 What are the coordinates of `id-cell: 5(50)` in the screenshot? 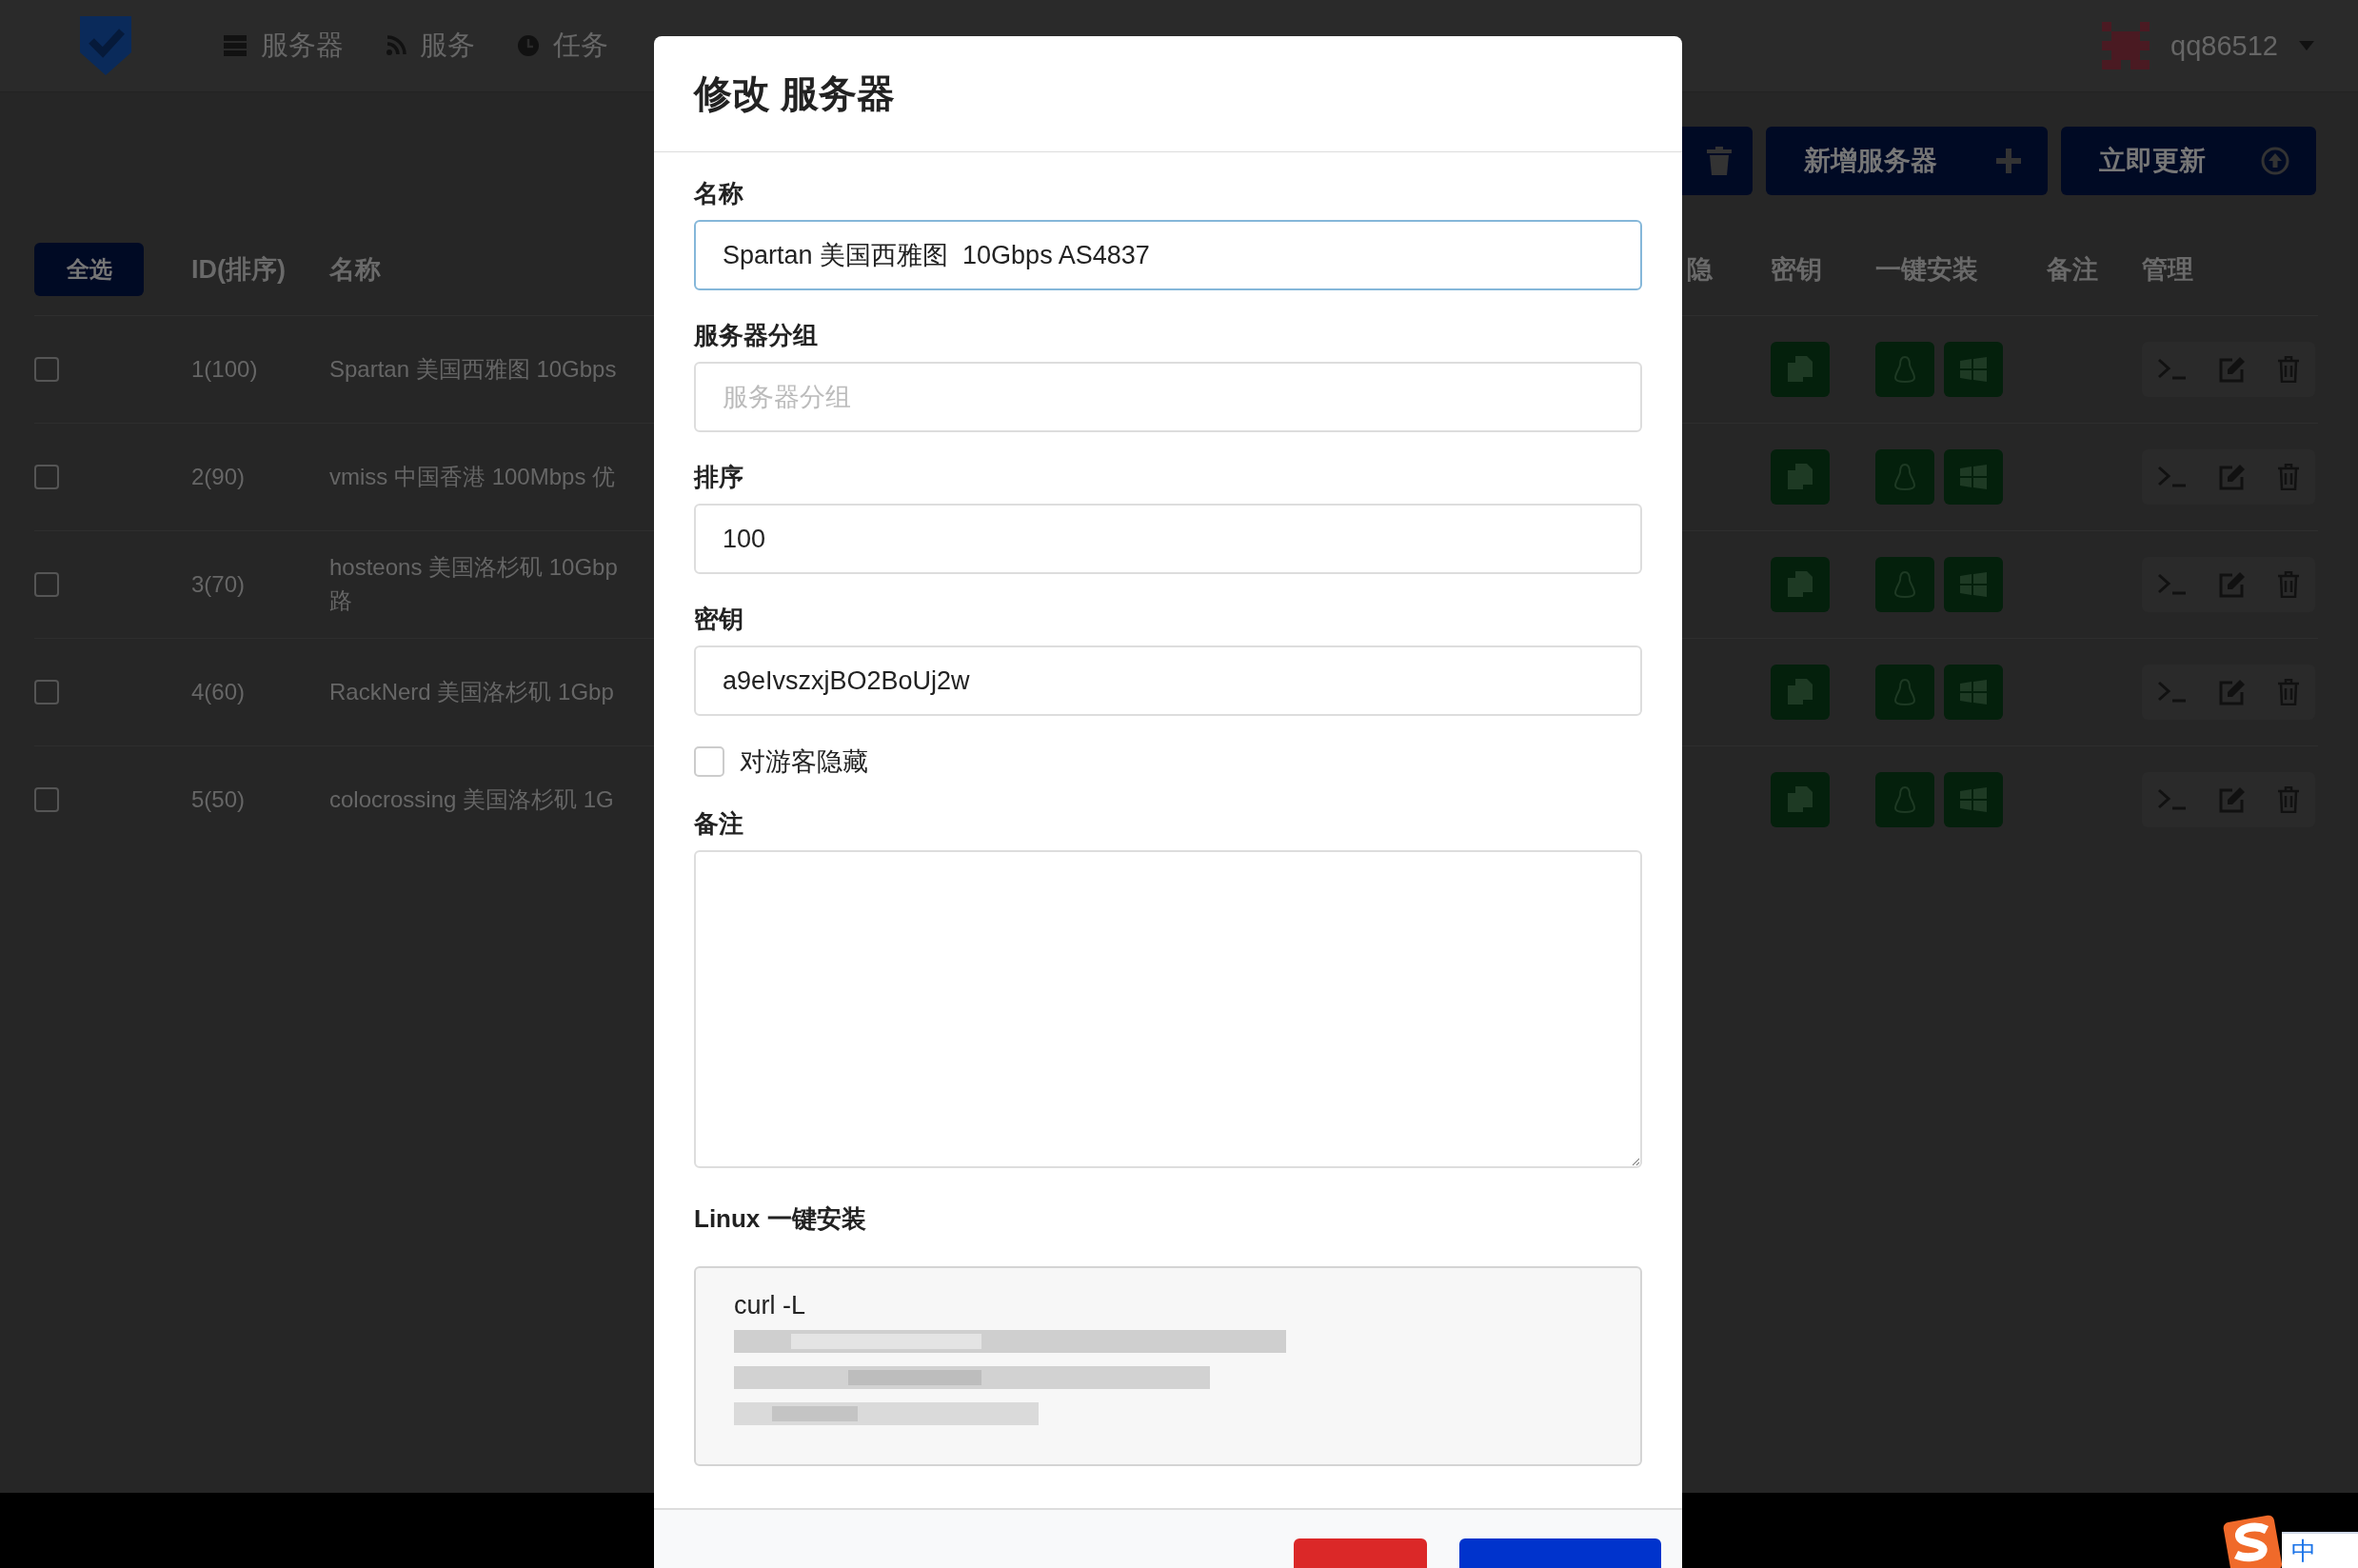 It's located at (218, 800).